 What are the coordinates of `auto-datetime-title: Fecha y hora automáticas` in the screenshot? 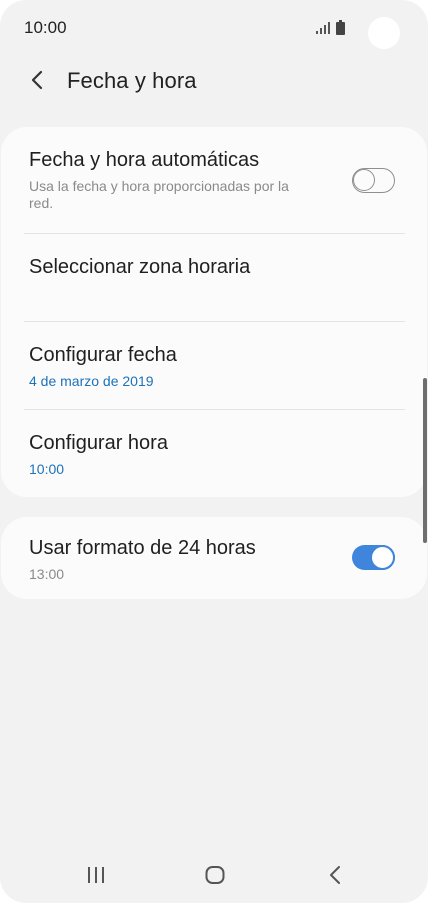 It's located at (144, 160).